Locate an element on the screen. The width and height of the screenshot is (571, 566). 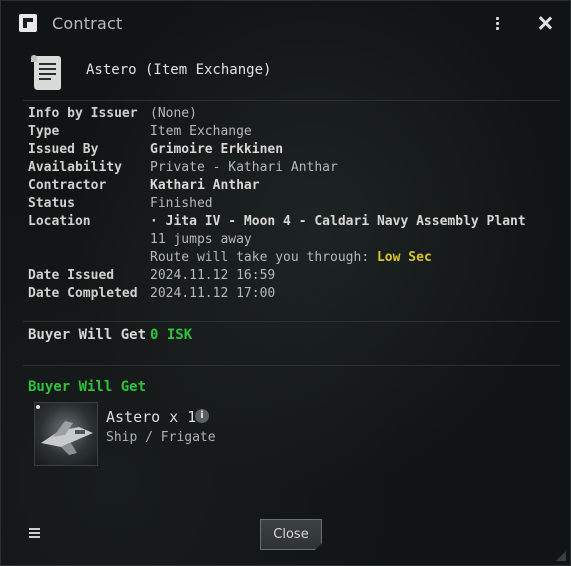
buyer-isk-label: Buyer Will Get is located at coordinates (87, 335).